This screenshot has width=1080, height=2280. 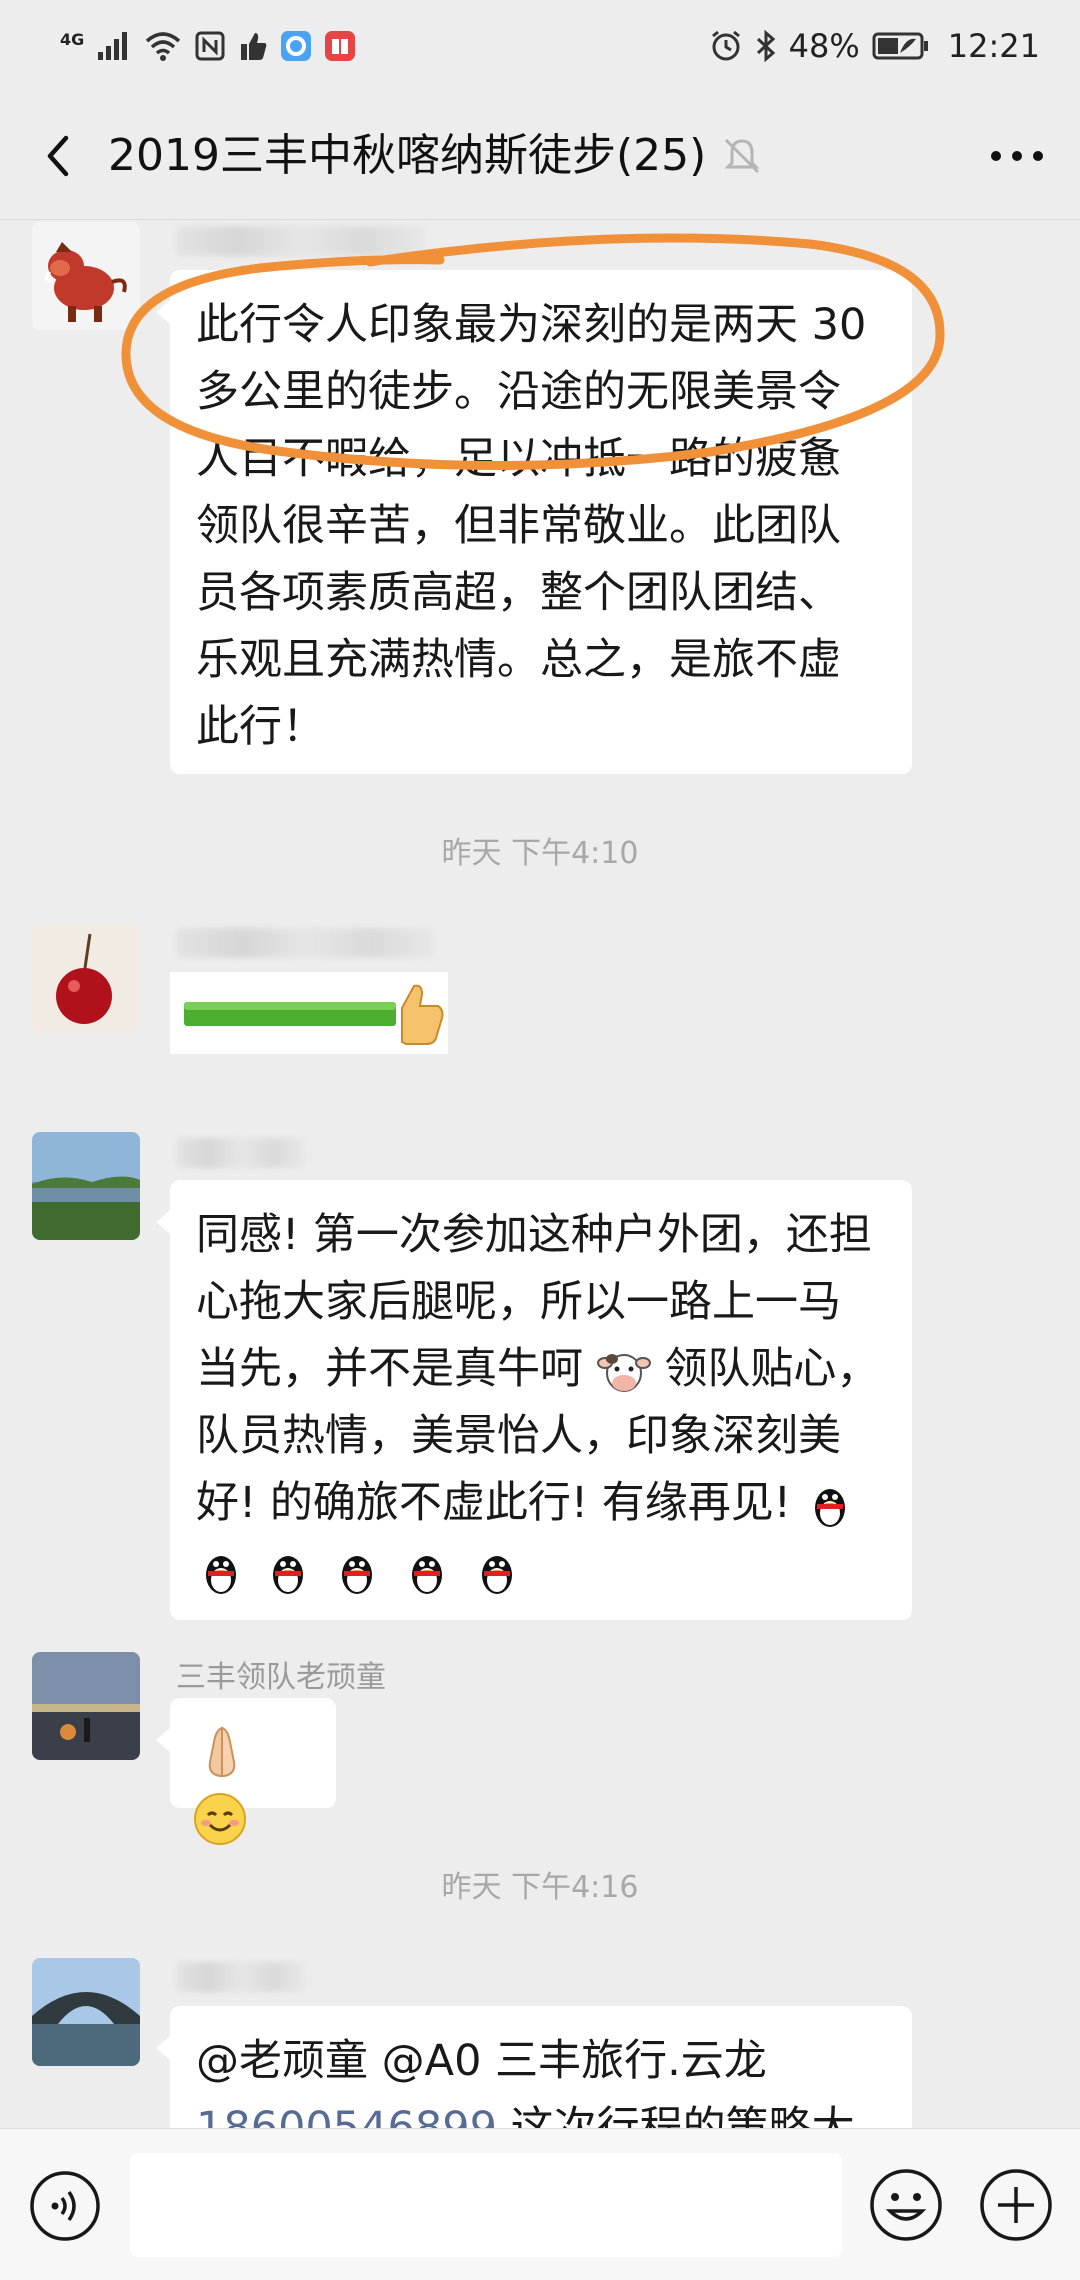 What do you see at coordinates (163, 46) in the screenshot?
I see `wifi-icon` at bounding box center [163, 46].